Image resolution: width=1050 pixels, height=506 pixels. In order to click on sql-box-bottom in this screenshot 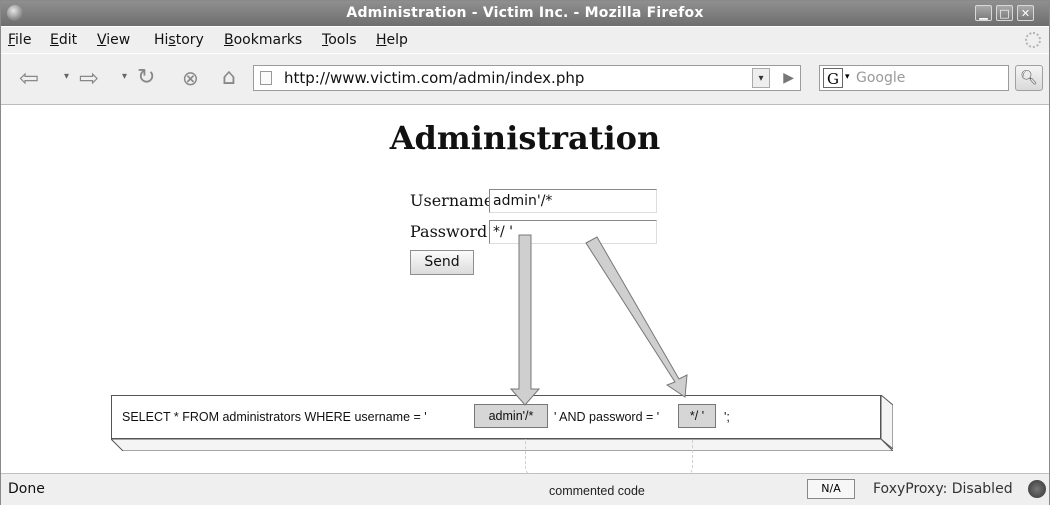, I will do `click(502, 445)`.